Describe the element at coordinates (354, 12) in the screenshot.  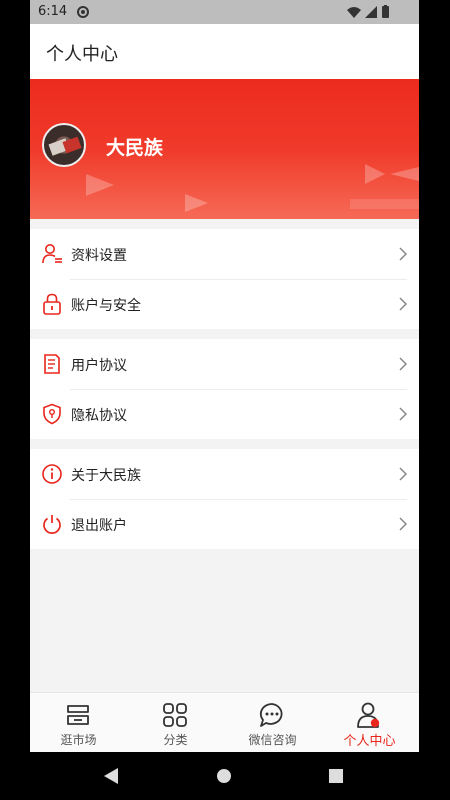
I see `wifi-icon` at that location.